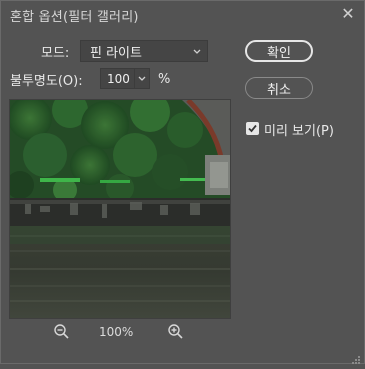 This screenshot has width=365, height=369. What do you see at coordinates (176, 332) in the screenshot?
I see `zoom-in-icon` at bounding box center [176, 332].